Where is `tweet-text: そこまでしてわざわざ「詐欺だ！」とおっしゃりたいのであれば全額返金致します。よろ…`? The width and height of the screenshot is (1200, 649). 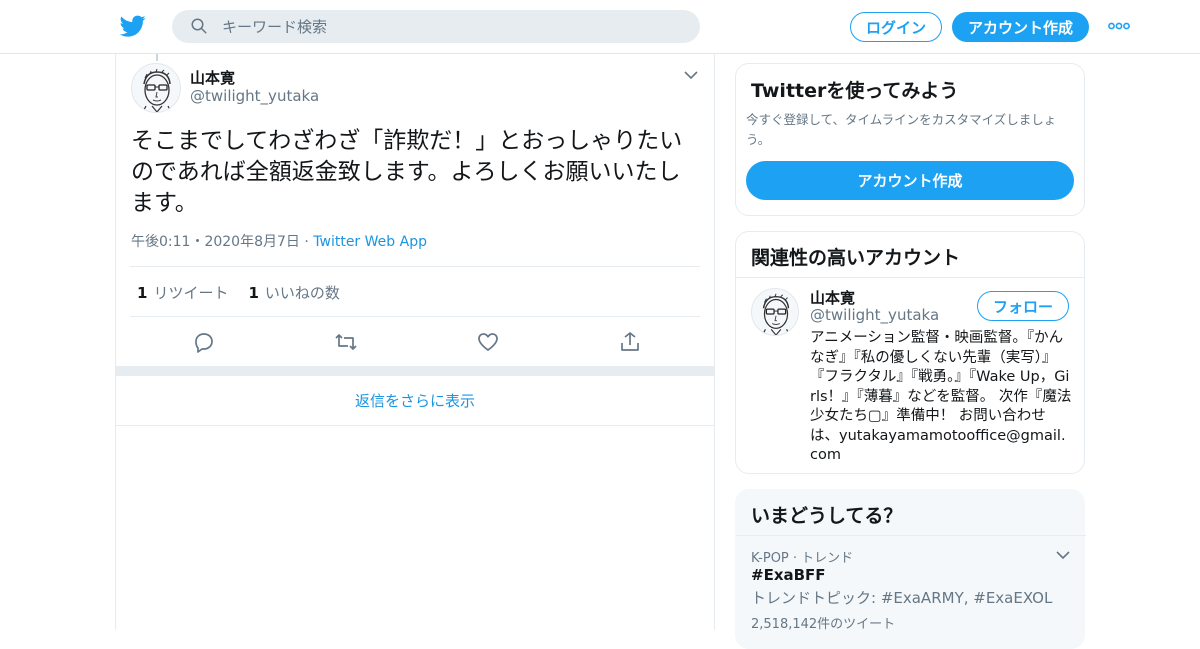
tweet-text: そこまでしてわざわざ「詐欺だ！」とおっしゃりたいのであれば全額返金致します。よろ… is located at coordinates (407, 172).